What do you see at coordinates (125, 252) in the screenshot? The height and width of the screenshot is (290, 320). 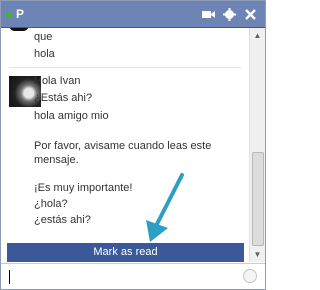 I see `mark-as-read-button: Mark as read` at bounding box center [125, 252].